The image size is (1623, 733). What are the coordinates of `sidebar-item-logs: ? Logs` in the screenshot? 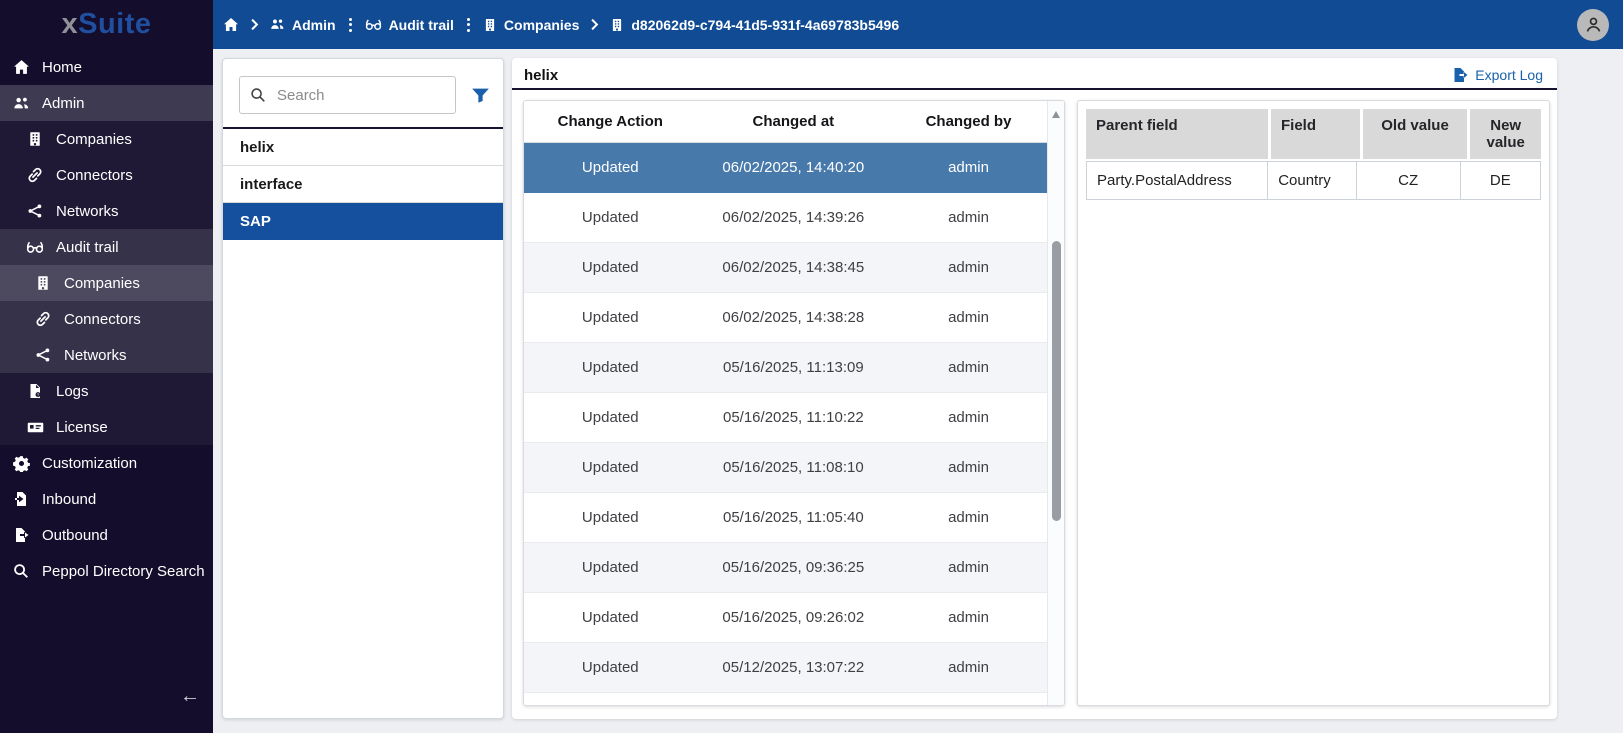 It's located at (106, 391).